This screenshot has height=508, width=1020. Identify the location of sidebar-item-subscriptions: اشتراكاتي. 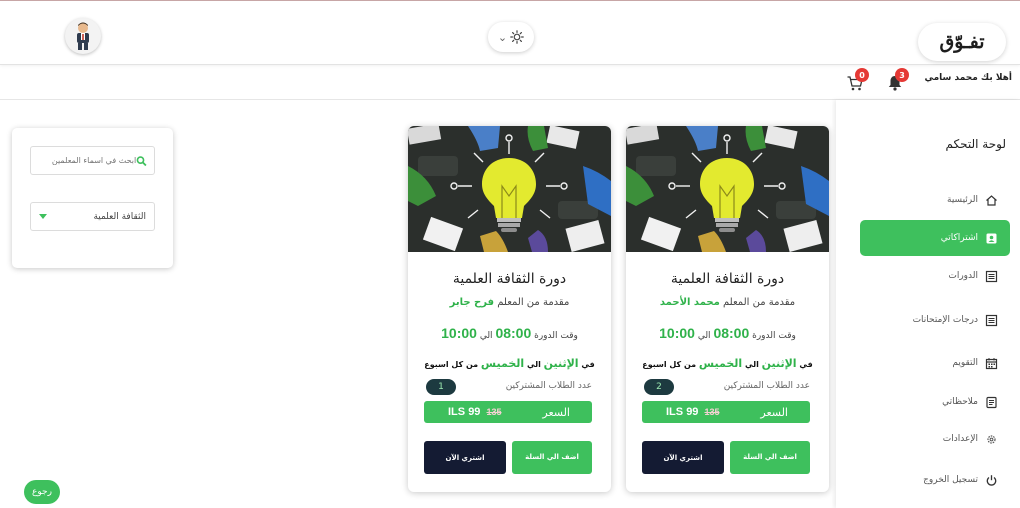
(935, 238).